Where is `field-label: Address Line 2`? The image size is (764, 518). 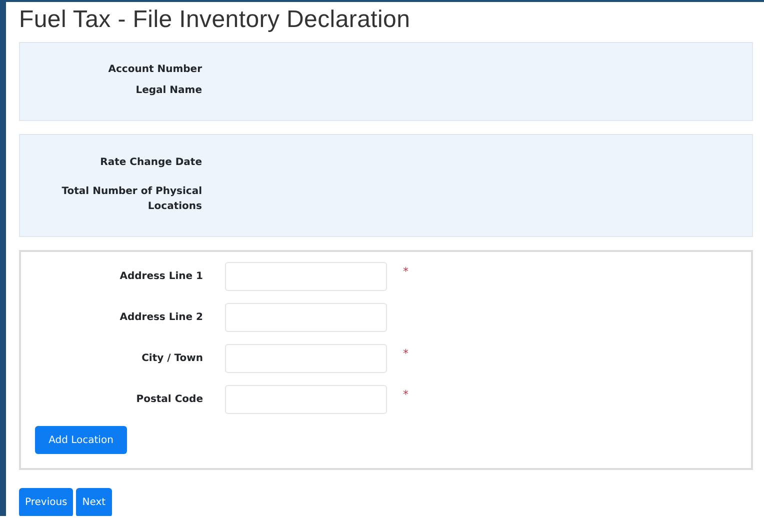
field-label: Address Line 2 is located at coordinates (160, 317).